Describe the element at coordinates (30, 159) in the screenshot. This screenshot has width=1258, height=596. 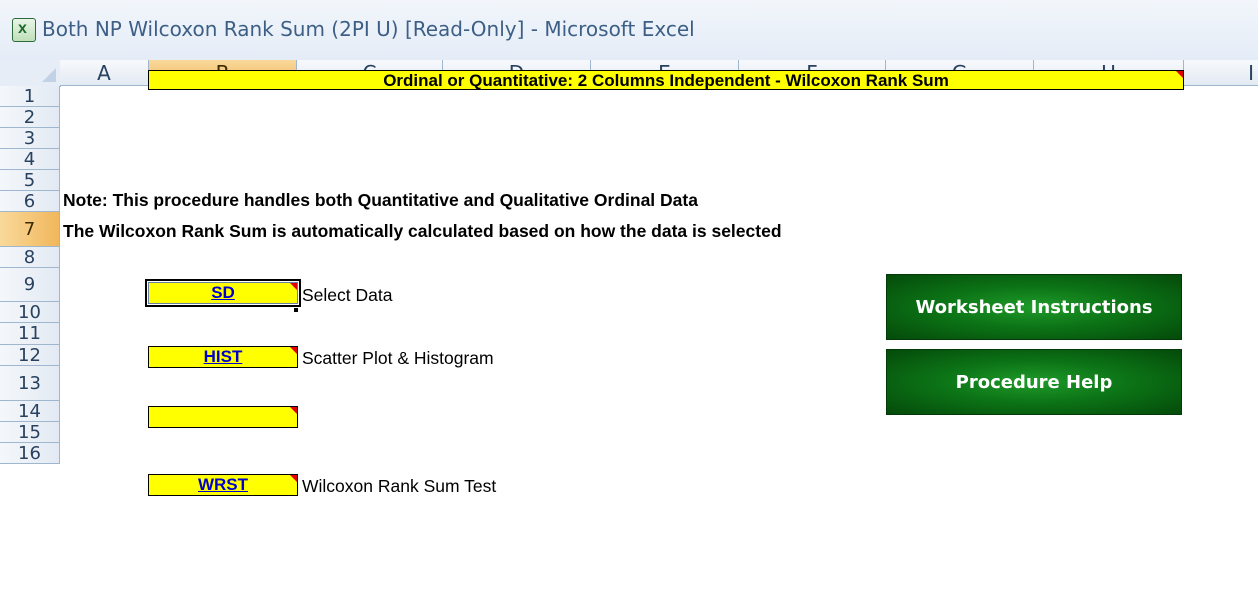
I see `row-header-4: 4` at that location.